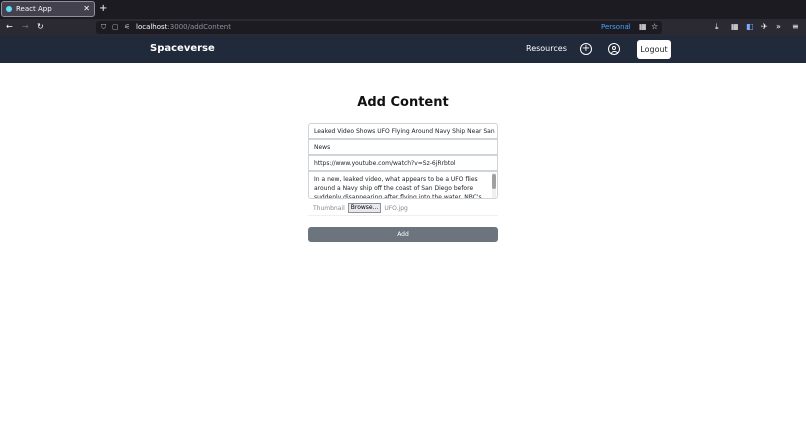  I want to click on textarea-scroll-thumb, so click(494, 181).